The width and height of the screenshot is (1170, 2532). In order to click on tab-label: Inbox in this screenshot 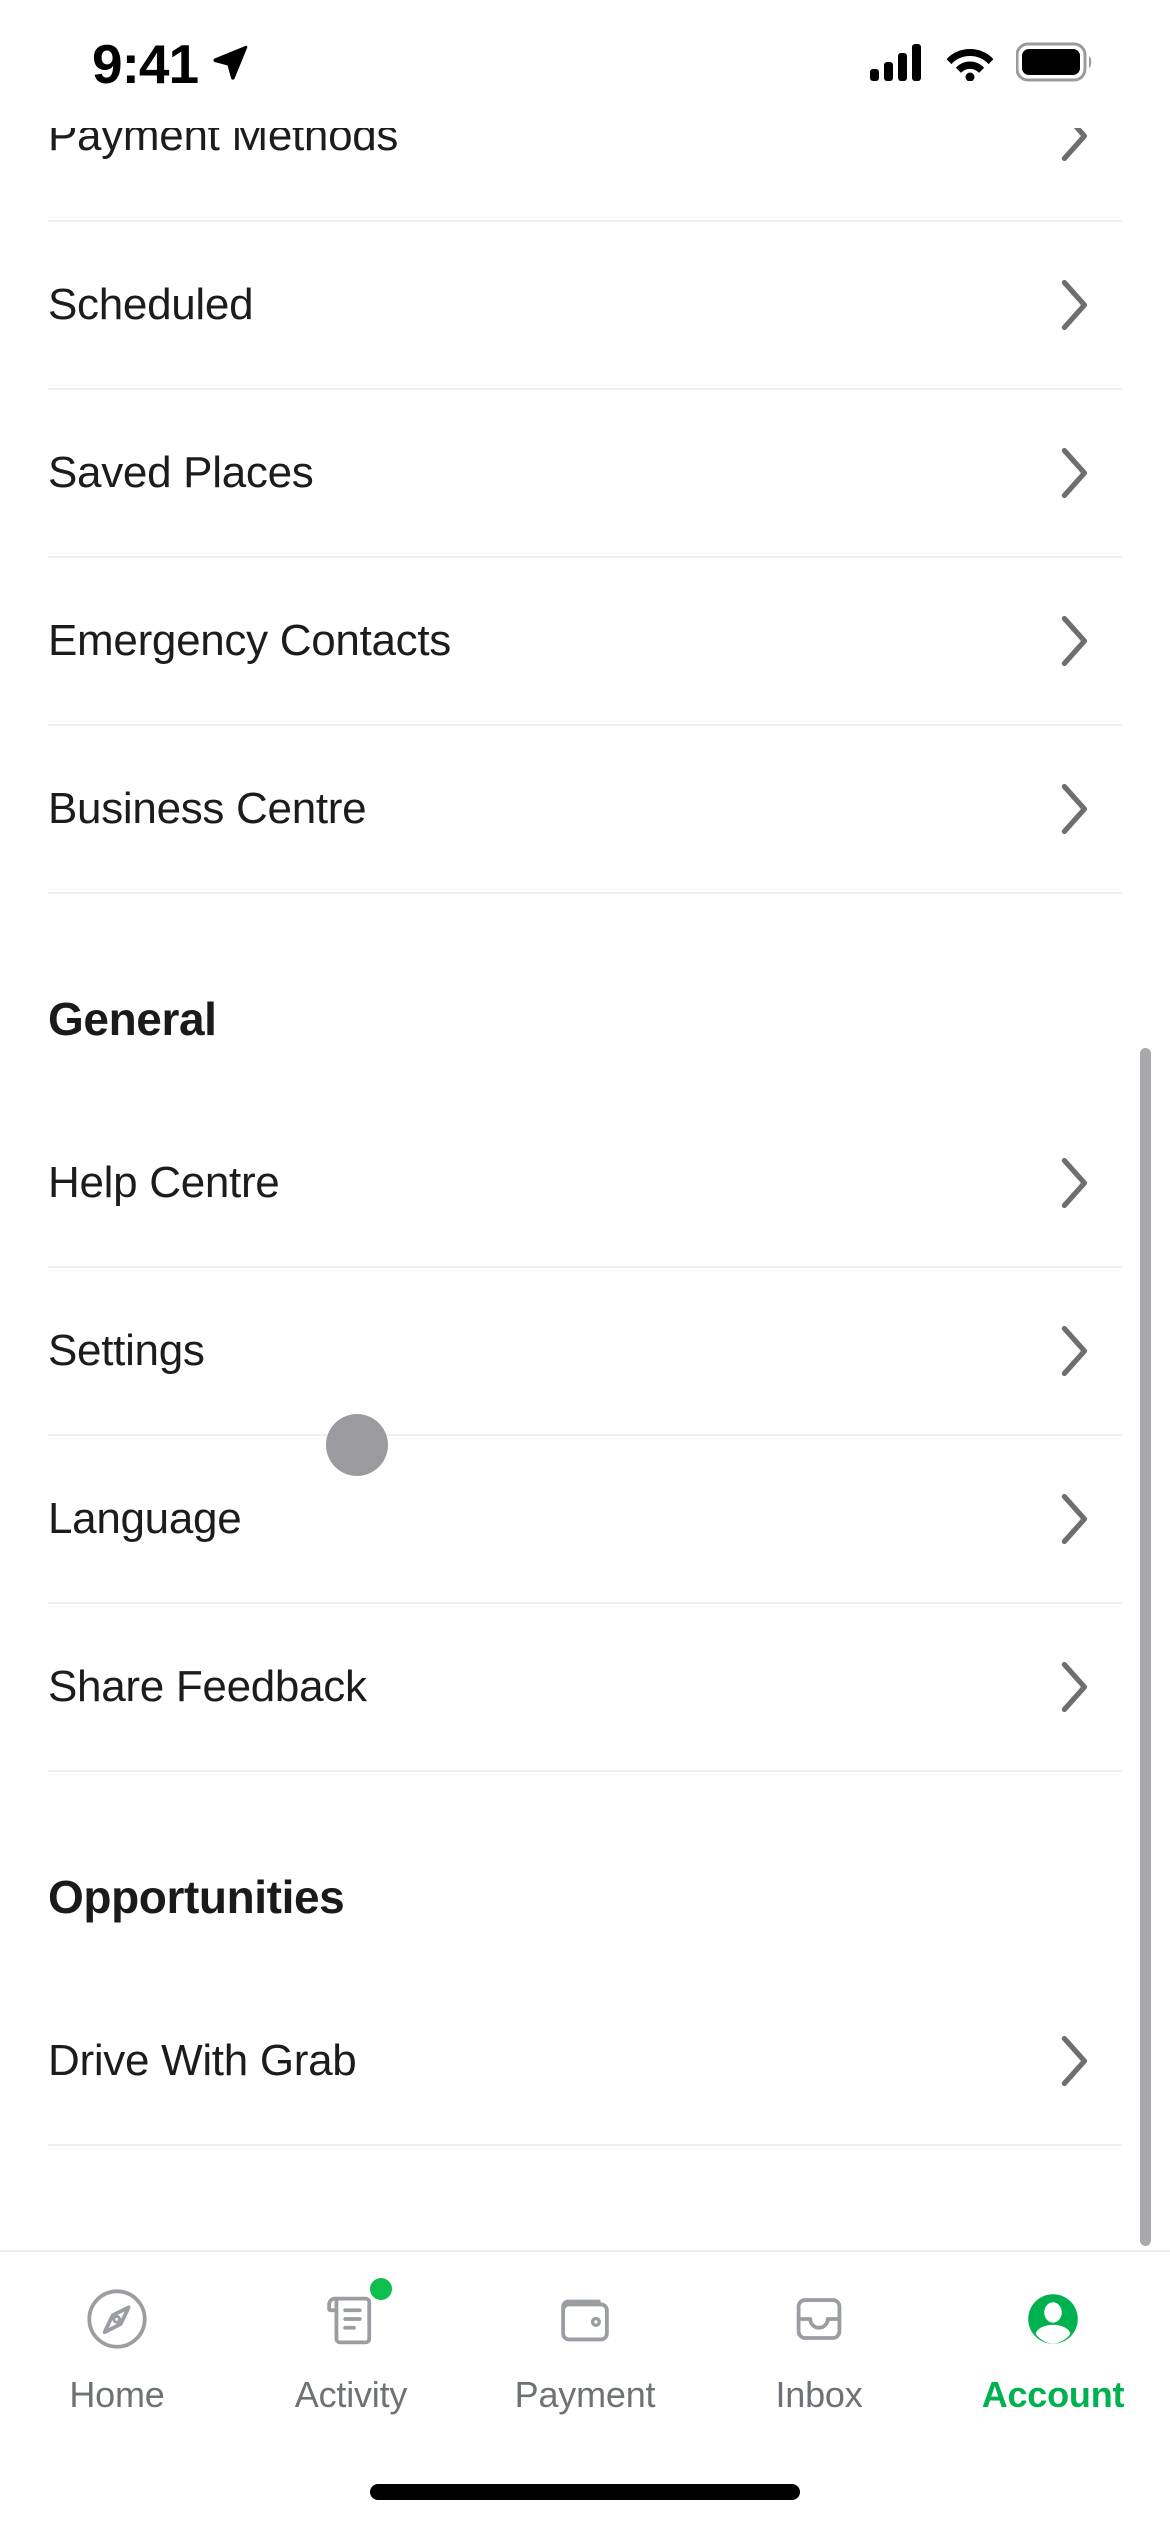, I will do `click(819, 2394)`.